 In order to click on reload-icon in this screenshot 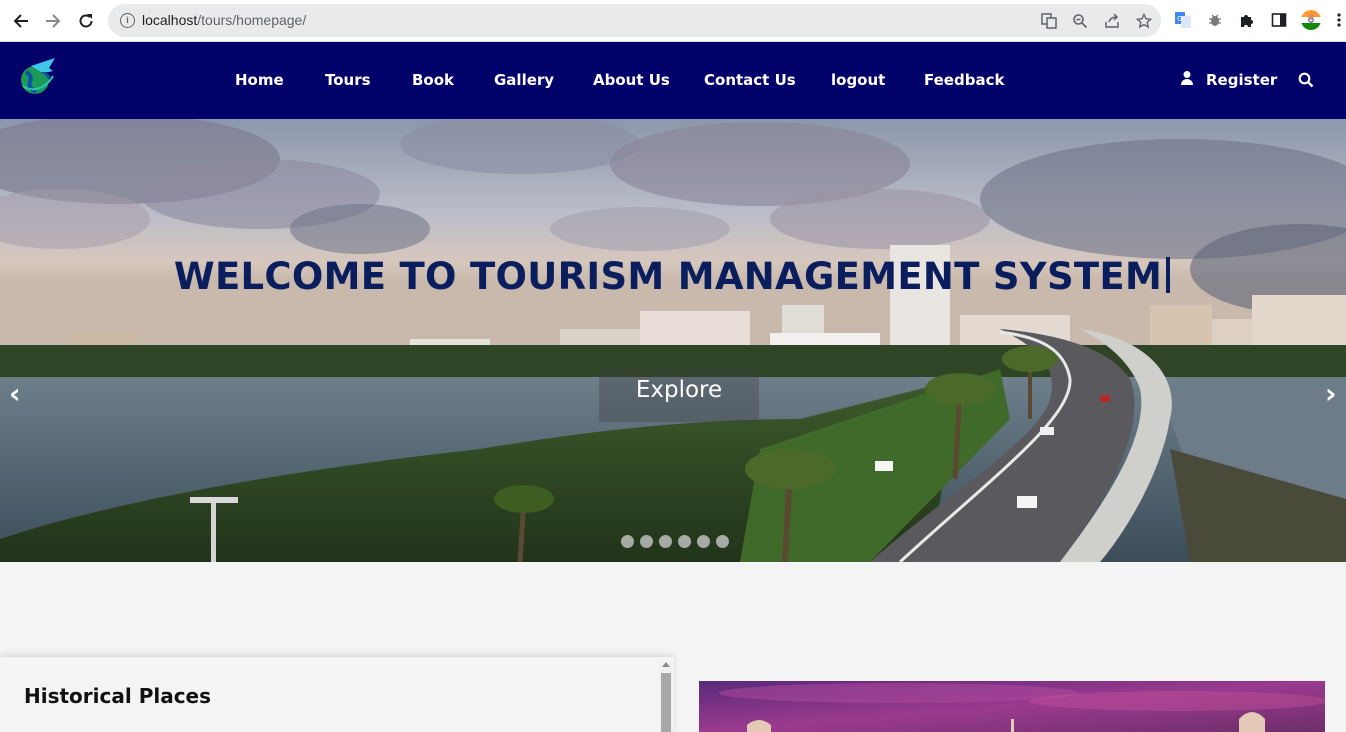, I will do `click(86, 21)`.